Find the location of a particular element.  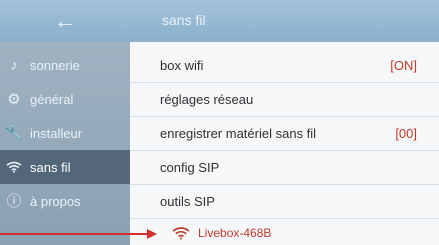

sidebar-item-sans-fil: sans fil is located at coordinates (65, 167).